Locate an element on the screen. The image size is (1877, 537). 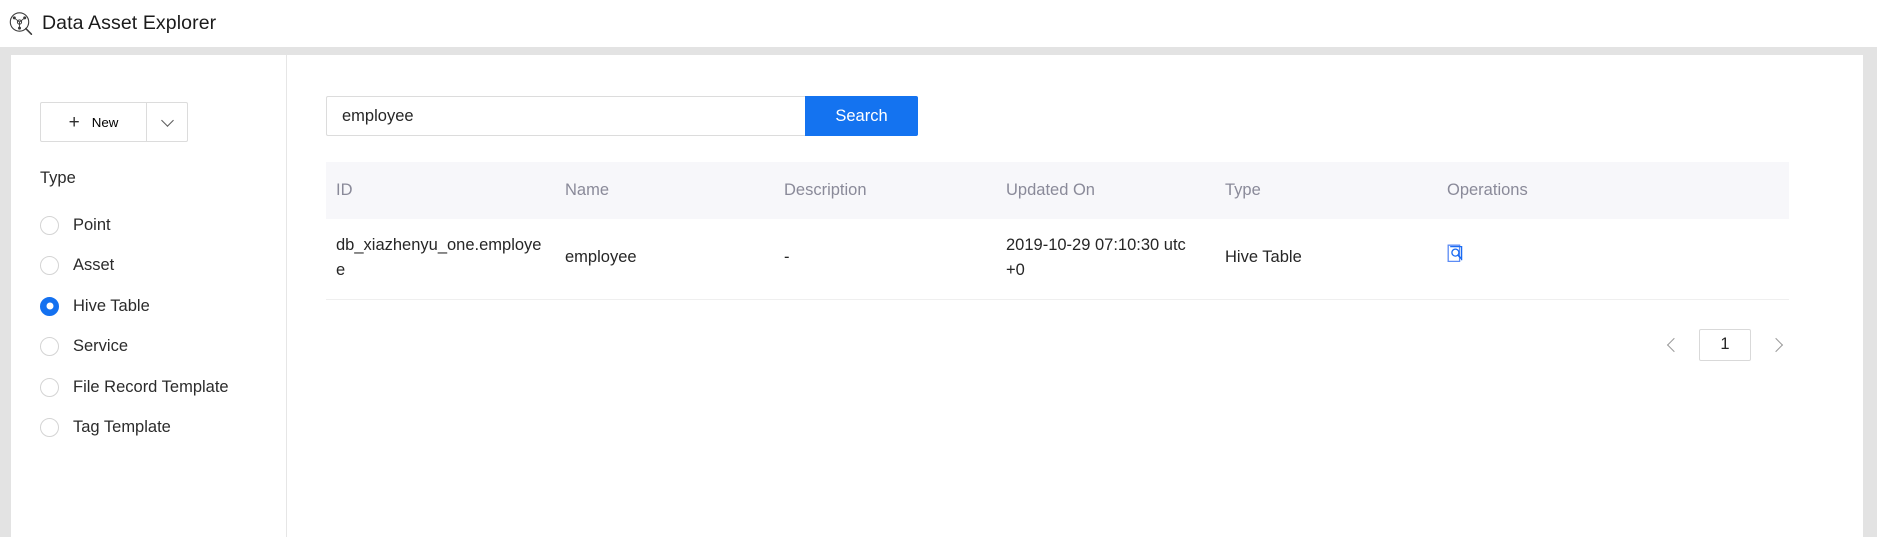
file-search-icon is located at coordinates (1455, 253).